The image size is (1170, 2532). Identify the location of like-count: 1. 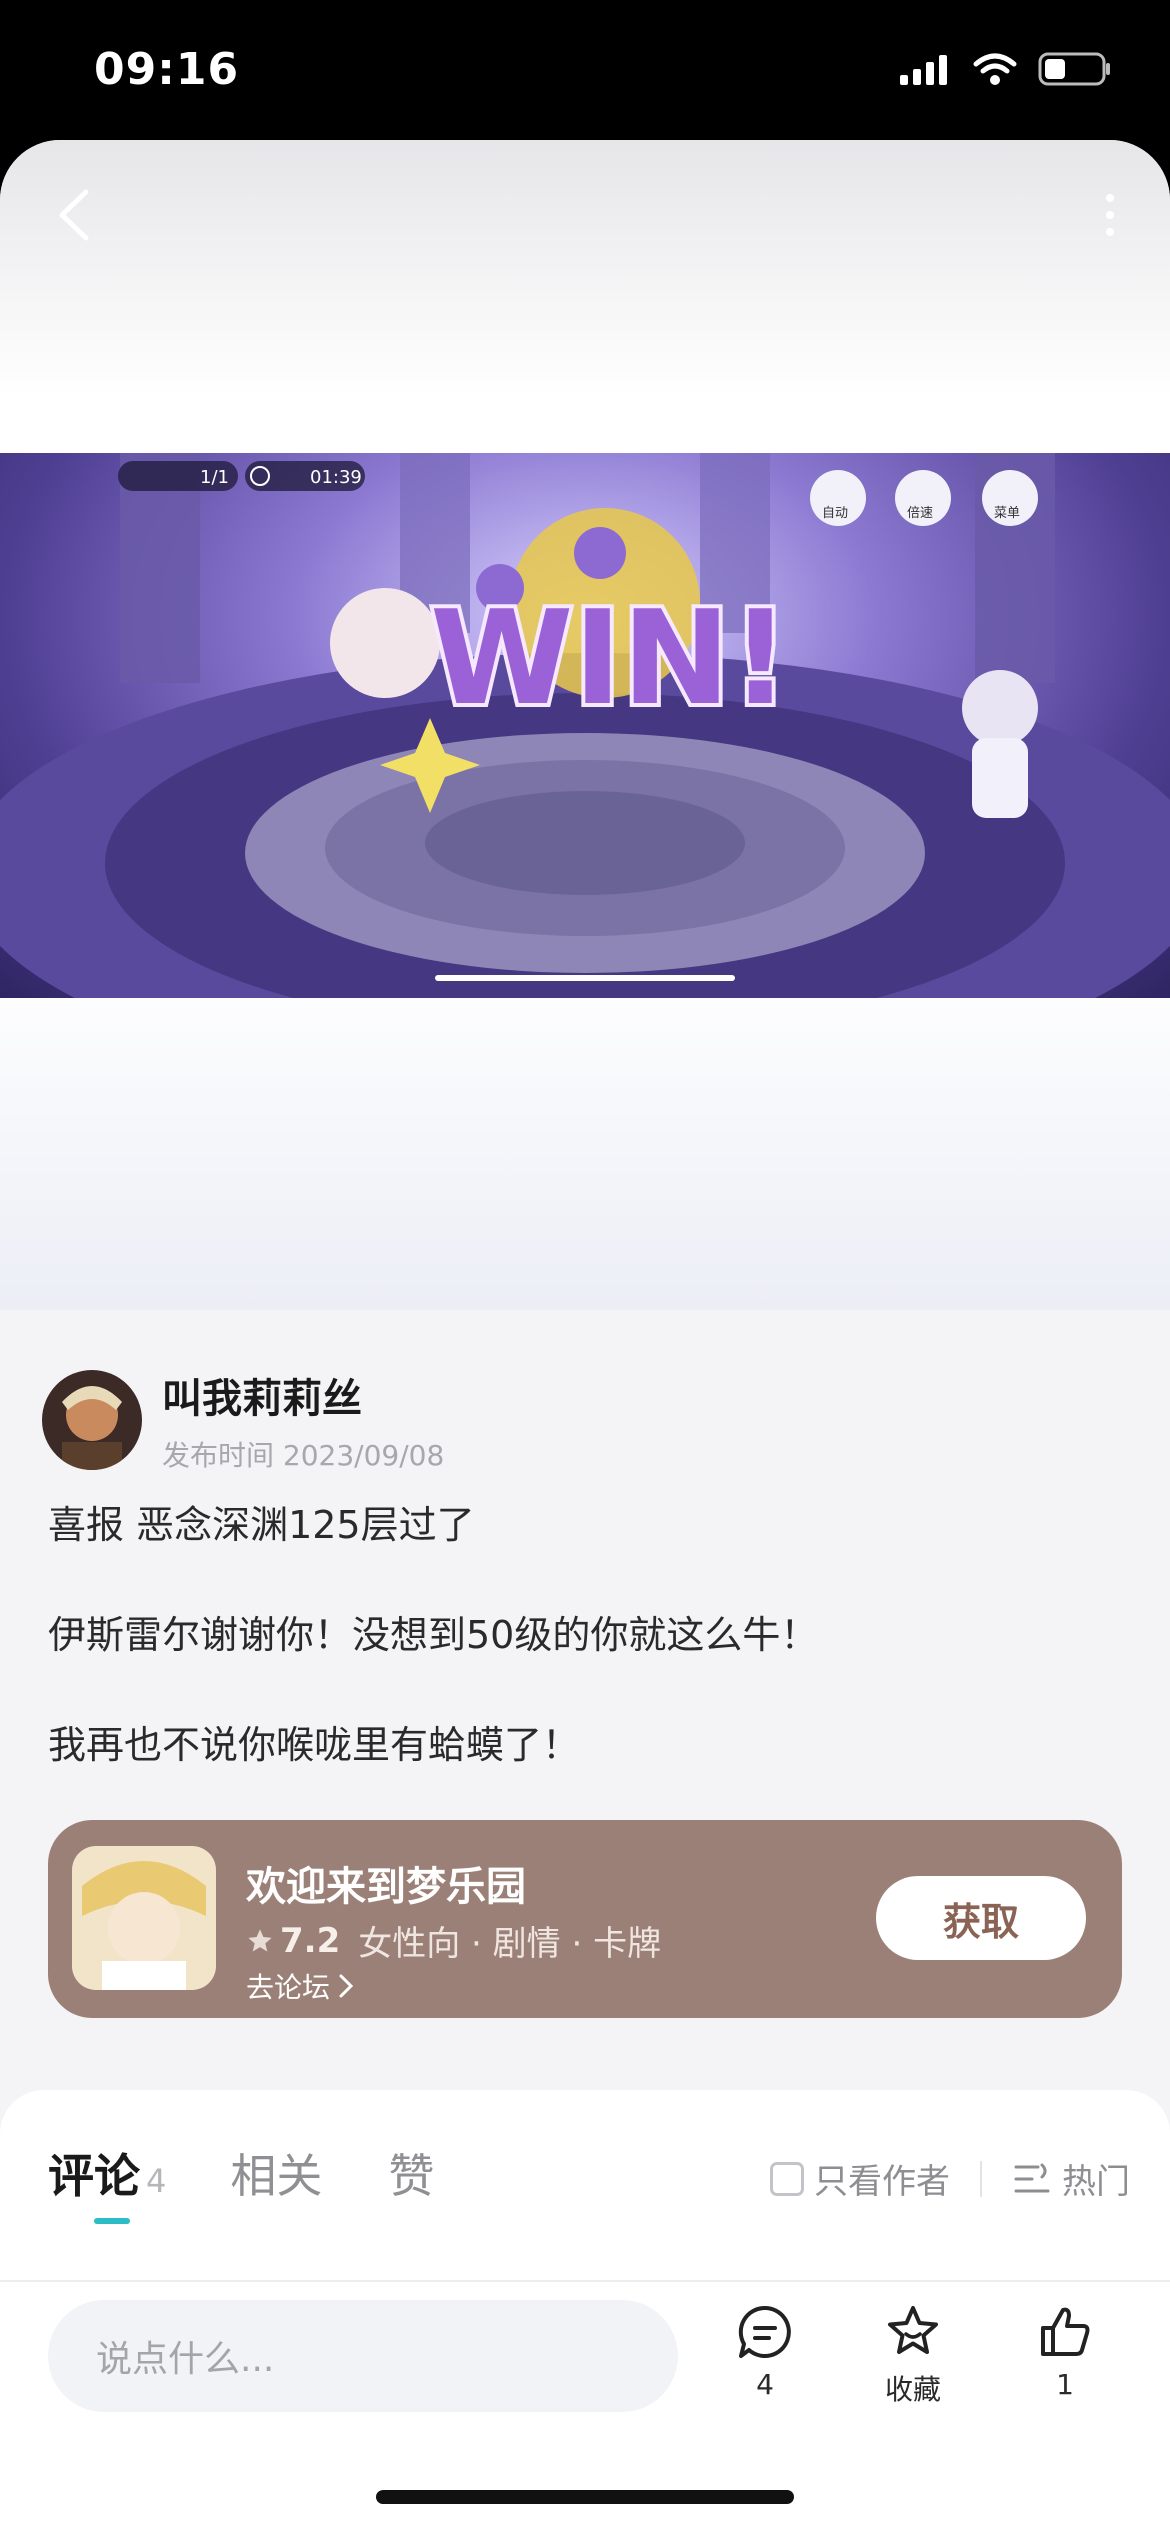
(1065, 2384).